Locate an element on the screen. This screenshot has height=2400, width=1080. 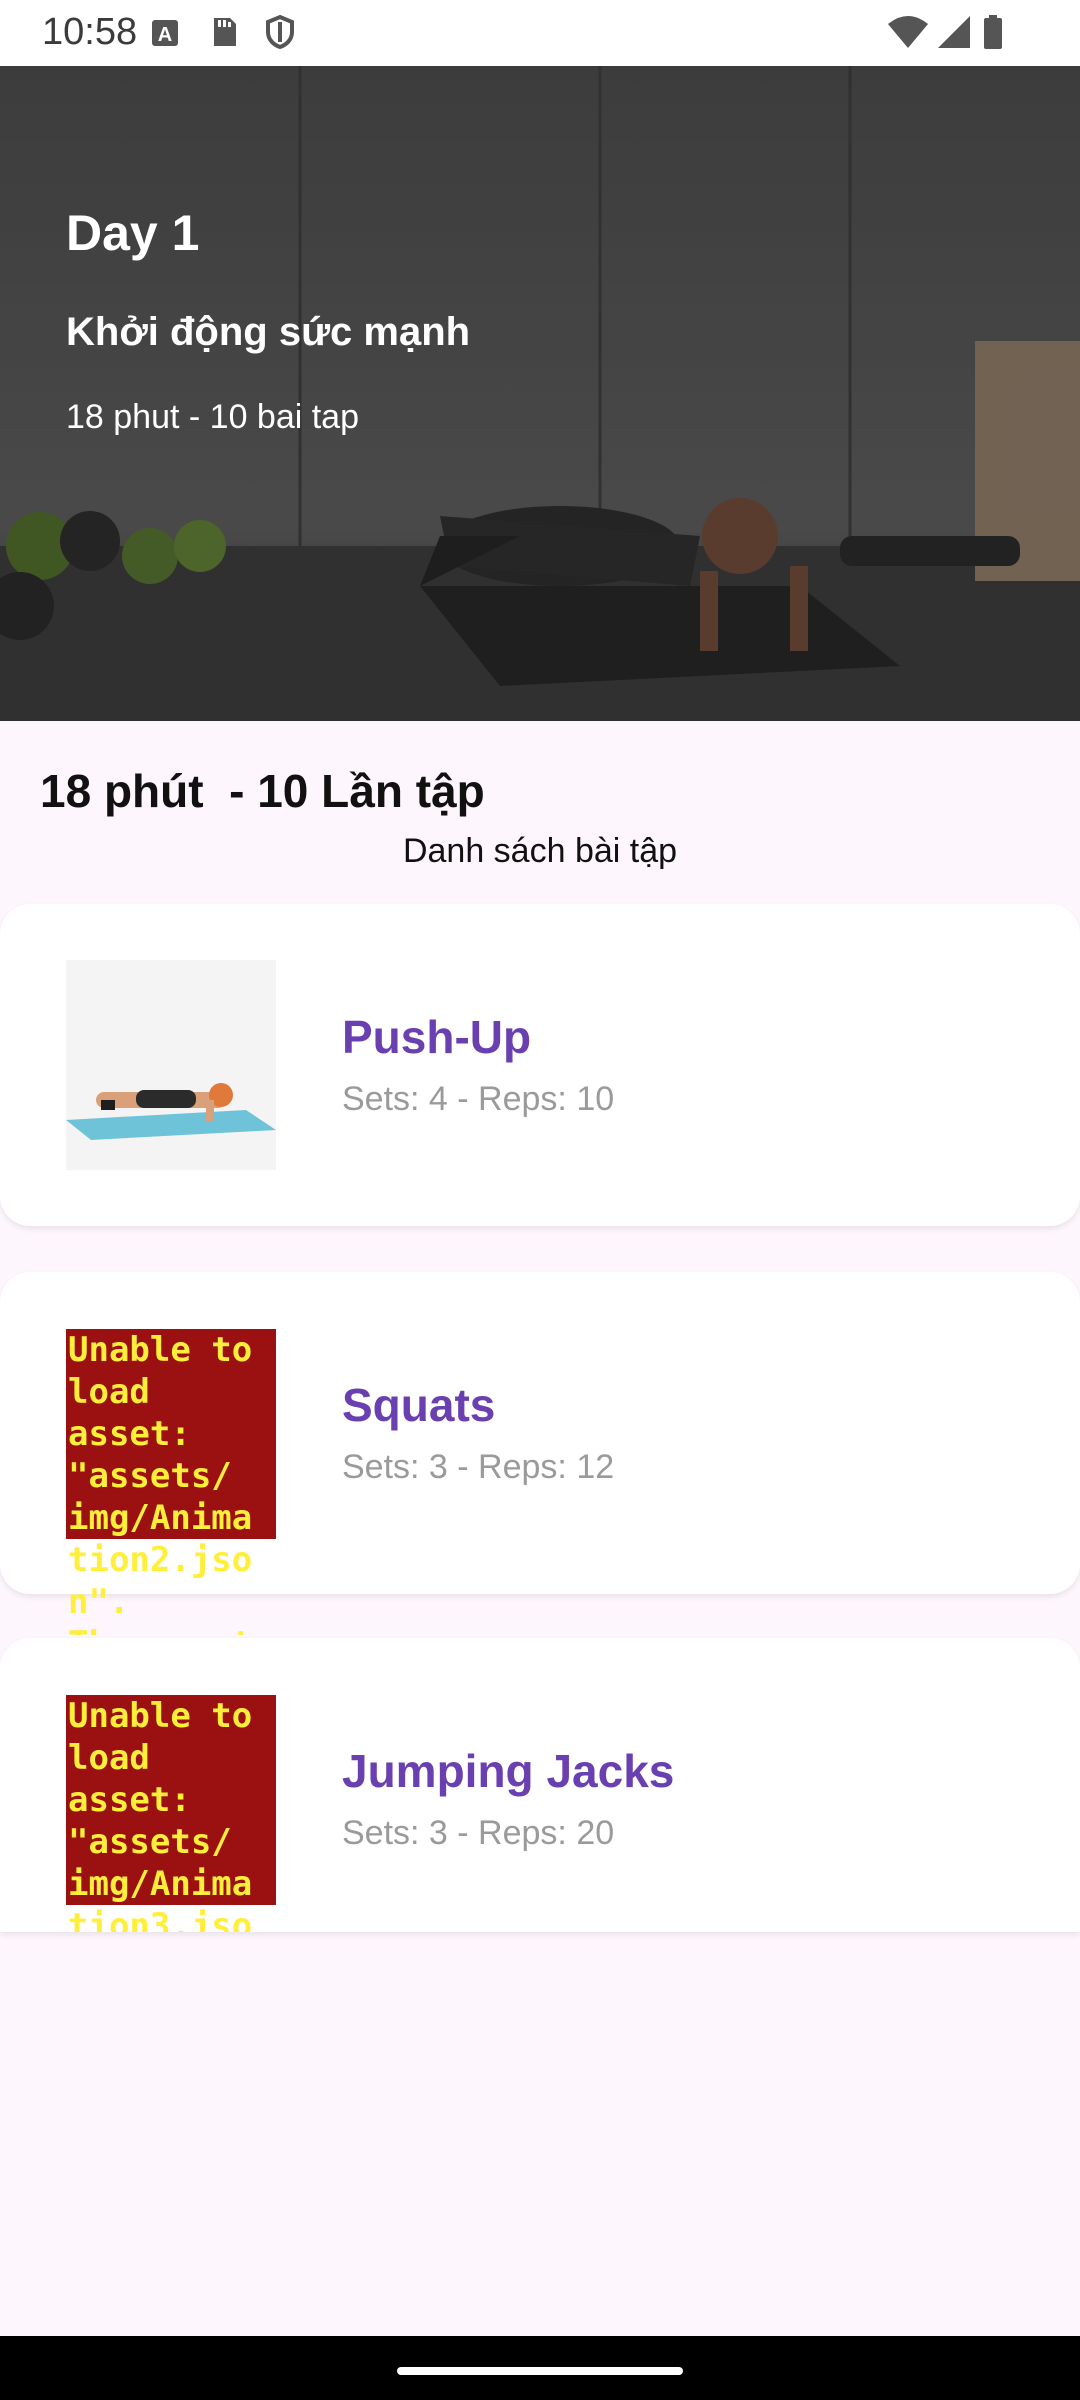
exercise-sets-reps: Sets: 3 - Reps: 20 is located at coordinates (478, 1833).